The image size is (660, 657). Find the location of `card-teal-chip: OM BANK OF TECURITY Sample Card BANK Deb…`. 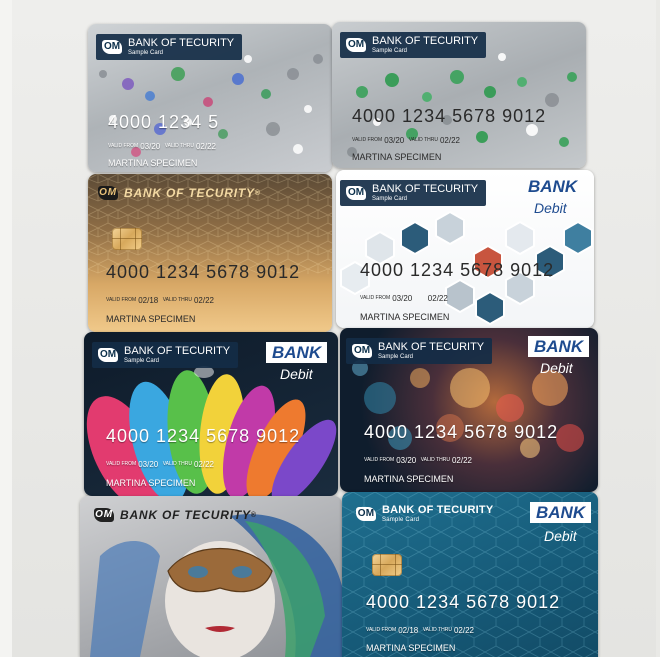

card-teal-chip: OM BANK OF TECURITY Sample Card BANK Deb… is located at coordinates (470, 574).